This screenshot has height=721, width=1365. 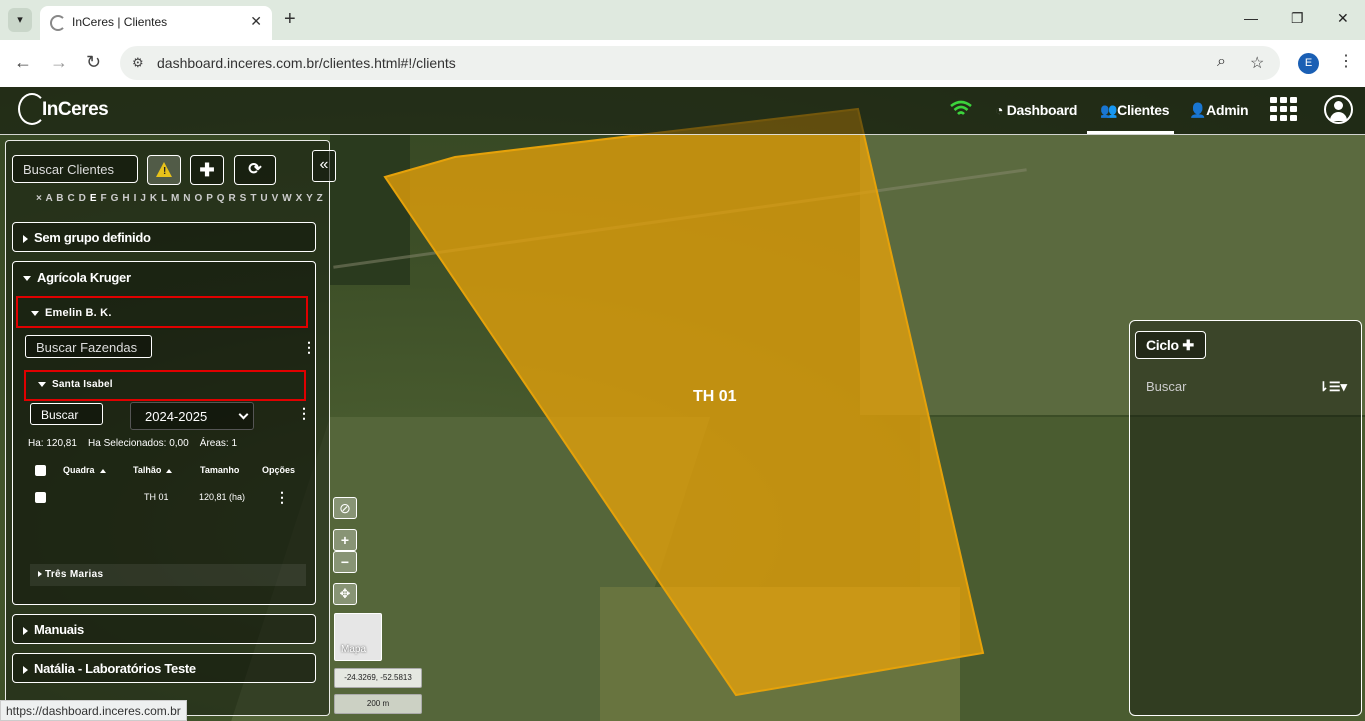 What do you see at coordinates (59, 62) in the screenshot?
I see `forward-icon: →` at bounding box center [59, 62].